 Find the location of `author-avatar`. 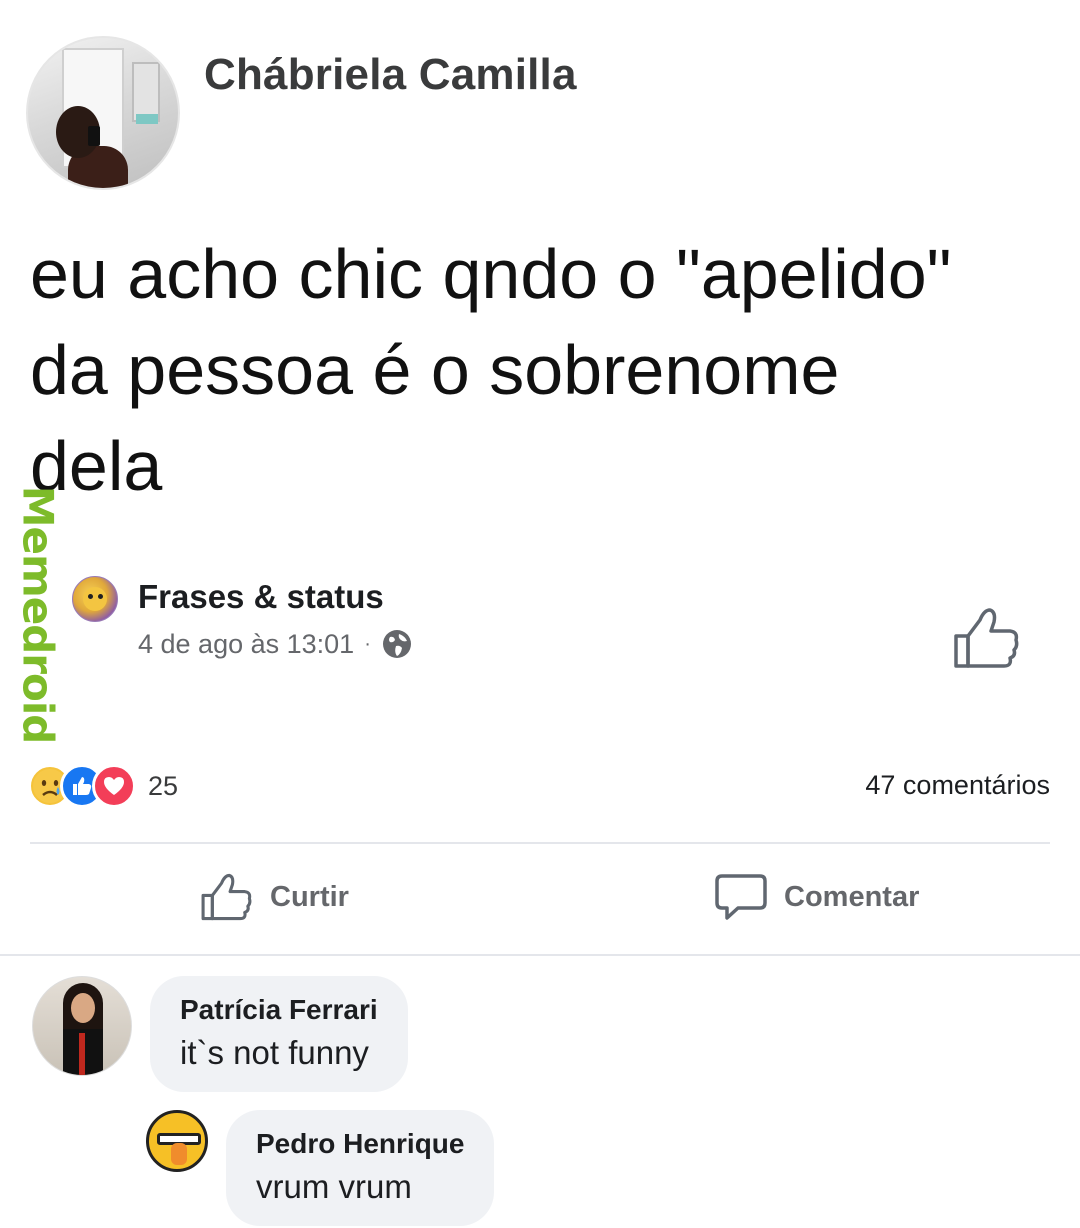

author-avatar is located at coordinates (103, 113).